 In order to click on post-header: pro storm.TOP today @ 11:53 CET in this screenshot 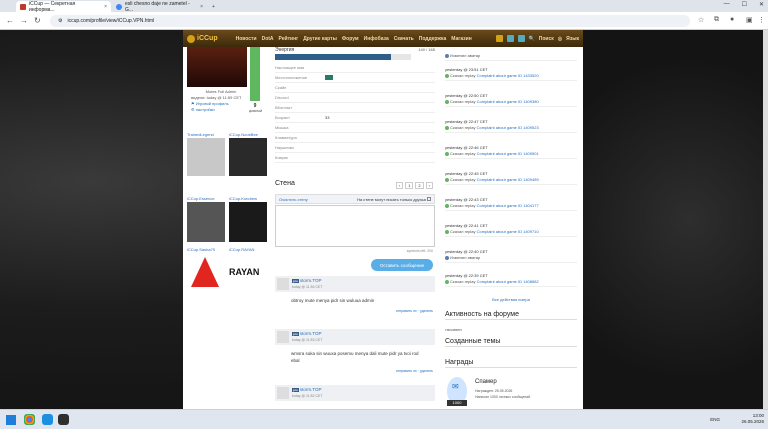, I will do `click(355, 337)`.